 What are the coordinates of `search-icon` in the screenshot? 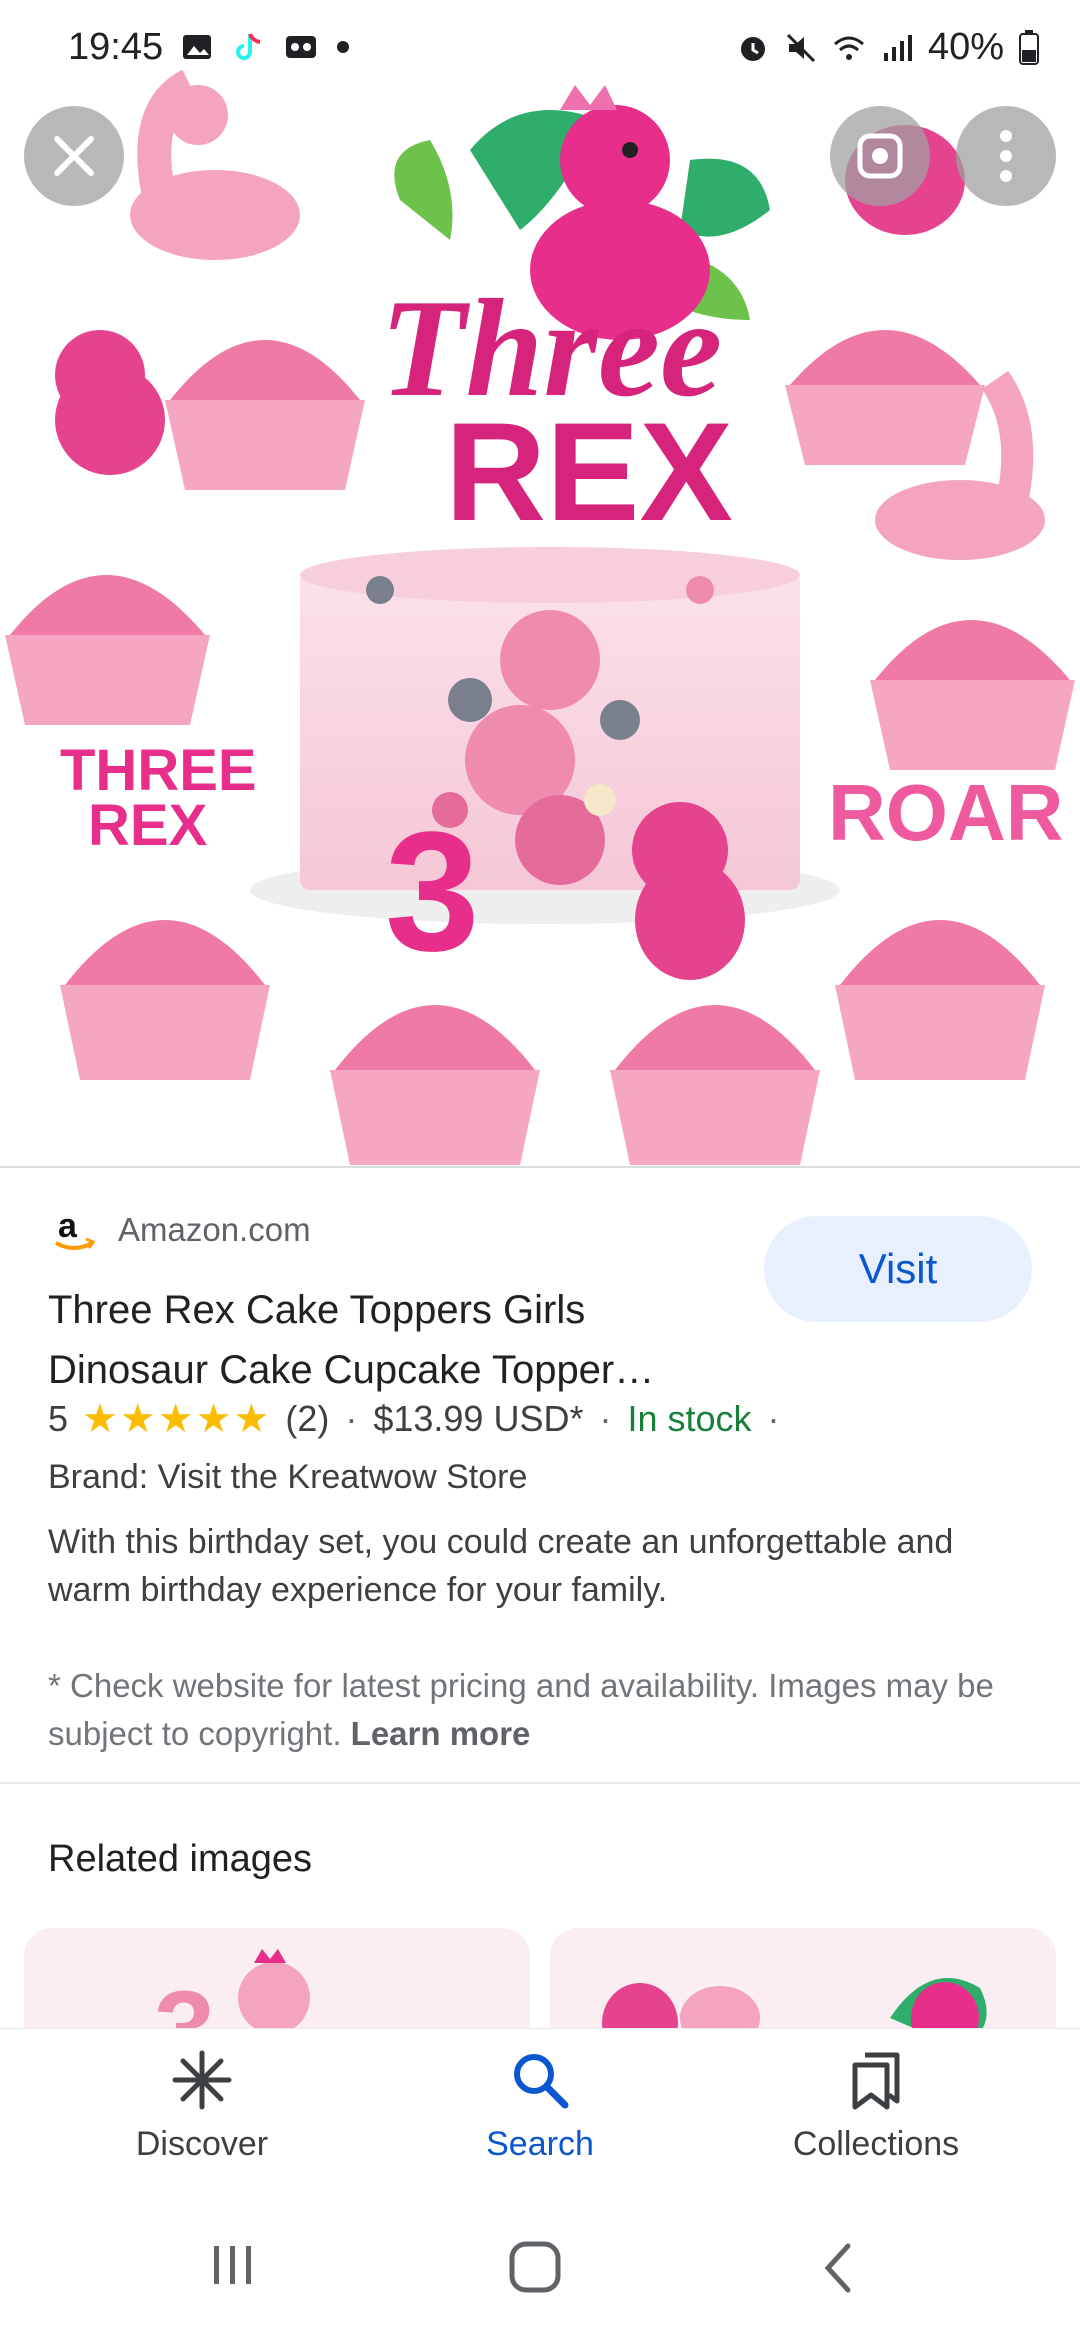 It's located at (541, 2081).